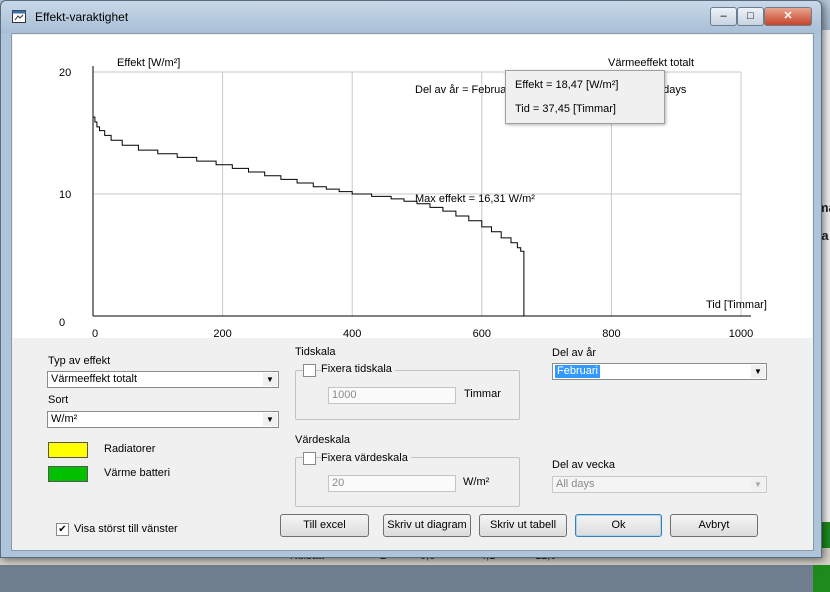  What do you see at coordinates (575, 484) in the screenshot?
I see `del-av-vecka-value: All days` at bounding box center [575, 484].